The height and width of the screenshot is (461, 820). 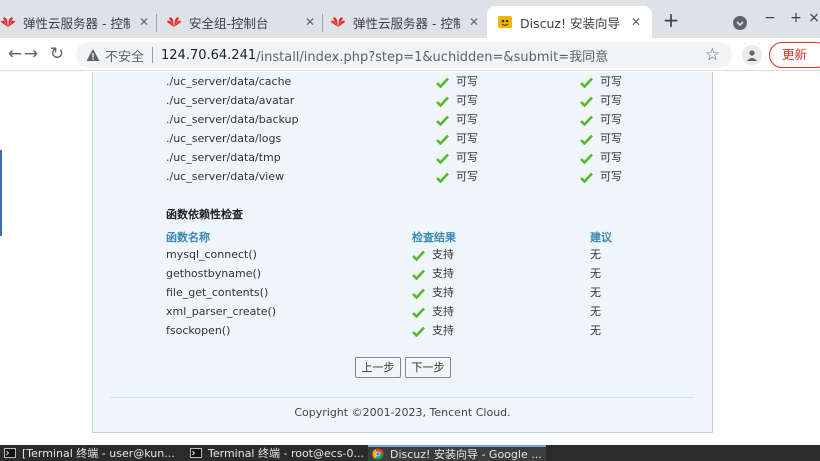 I want to click on tab-elastic-cloud-server-2: 弹性云服务器 - 控制台 ✕, so click(x=406, y=22).